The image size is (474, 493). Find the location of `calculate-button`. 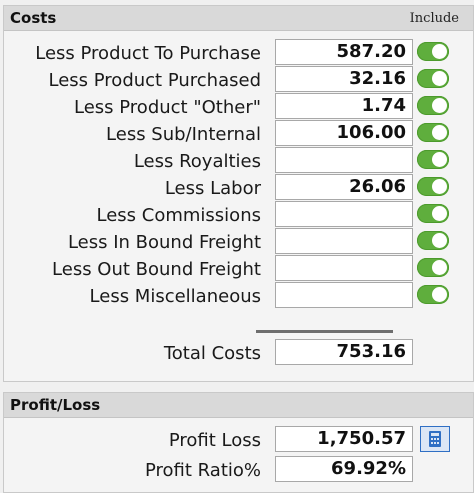

calculate-button is located at coordinates (435, 439).